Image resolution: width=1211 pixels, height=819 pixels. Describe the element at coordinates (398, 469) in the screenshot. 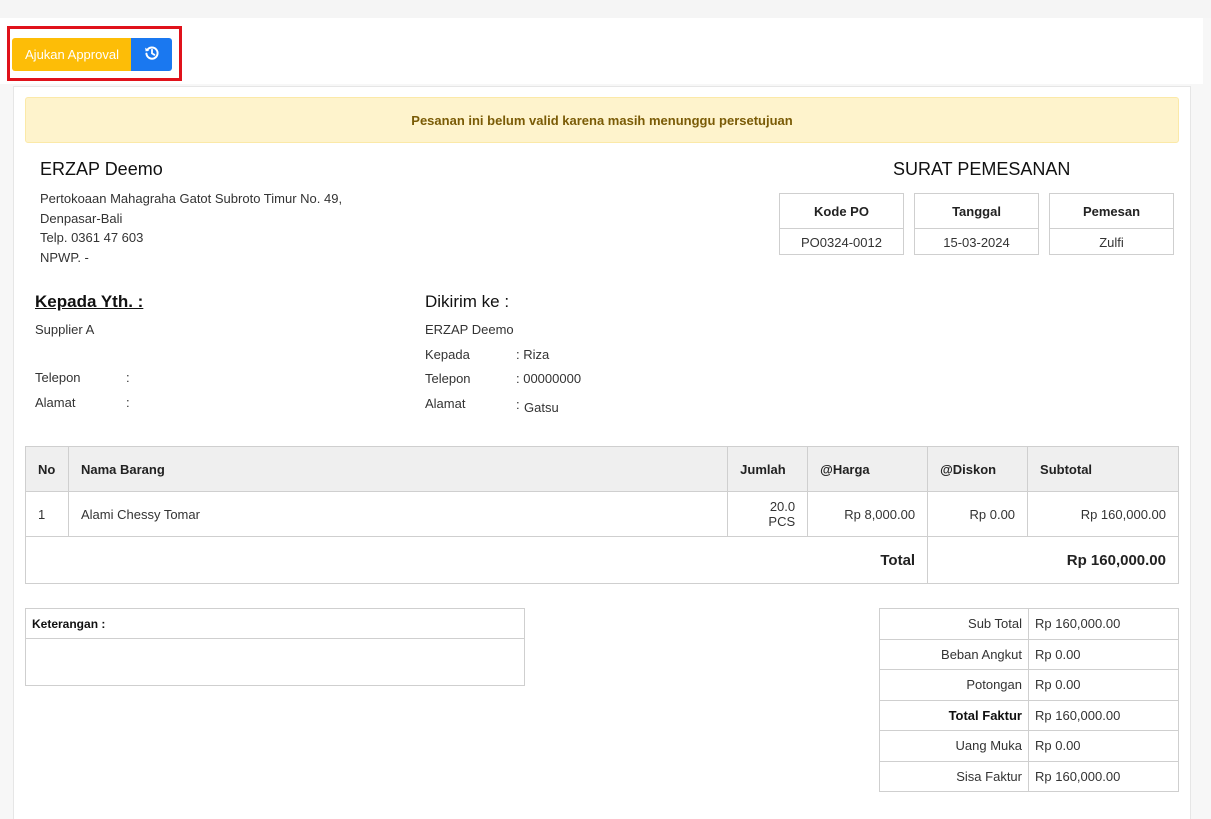

I see `column-header-nama-barang: Nama Barang` at that location.